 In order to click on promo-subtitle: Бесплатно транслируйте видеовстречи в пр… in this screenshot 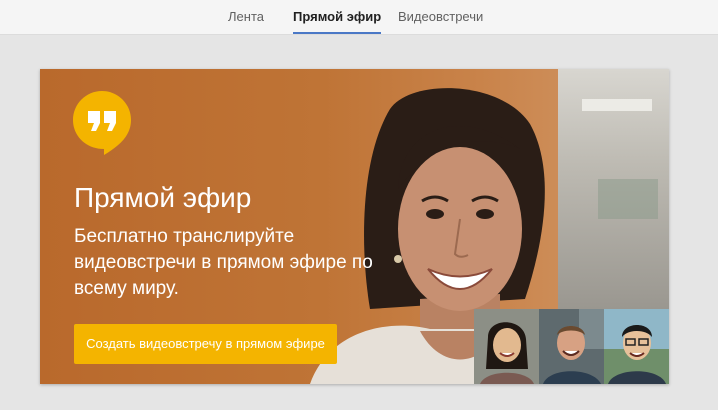, I will do `click(223, 262)`.